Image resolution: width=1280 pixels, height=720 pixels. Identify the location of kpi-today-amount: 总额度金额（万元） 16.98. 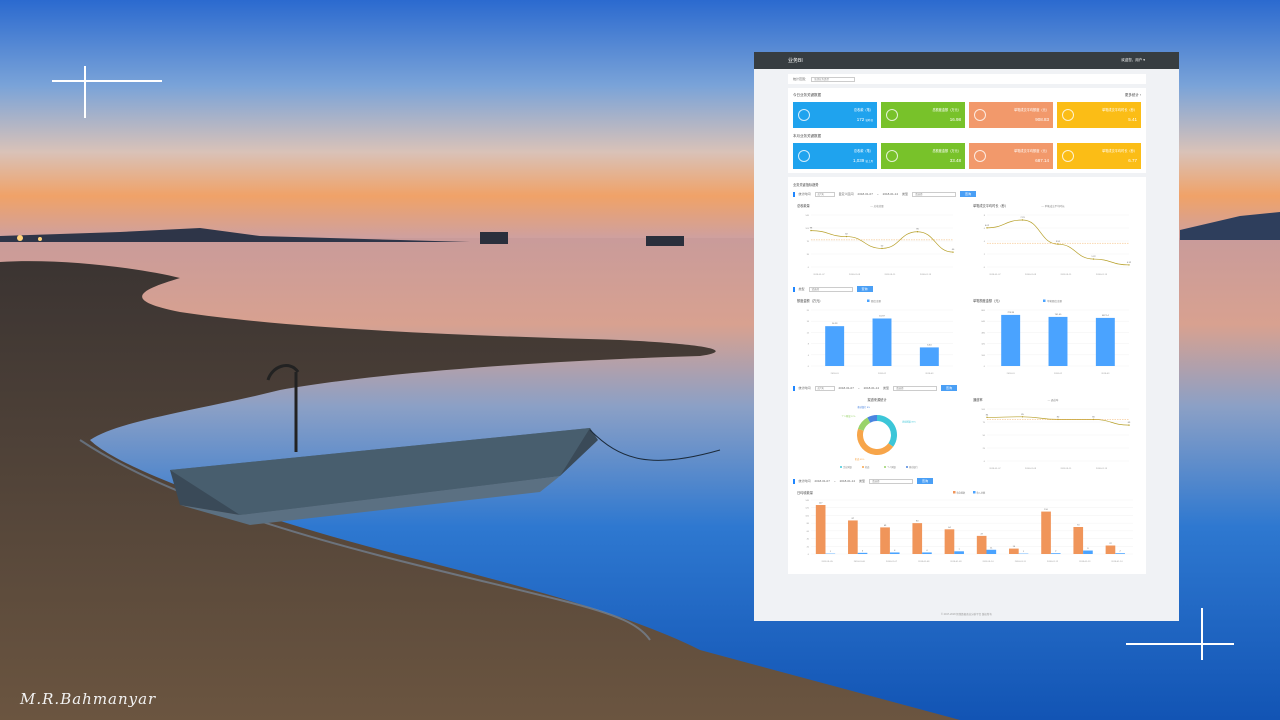
(923, 115).